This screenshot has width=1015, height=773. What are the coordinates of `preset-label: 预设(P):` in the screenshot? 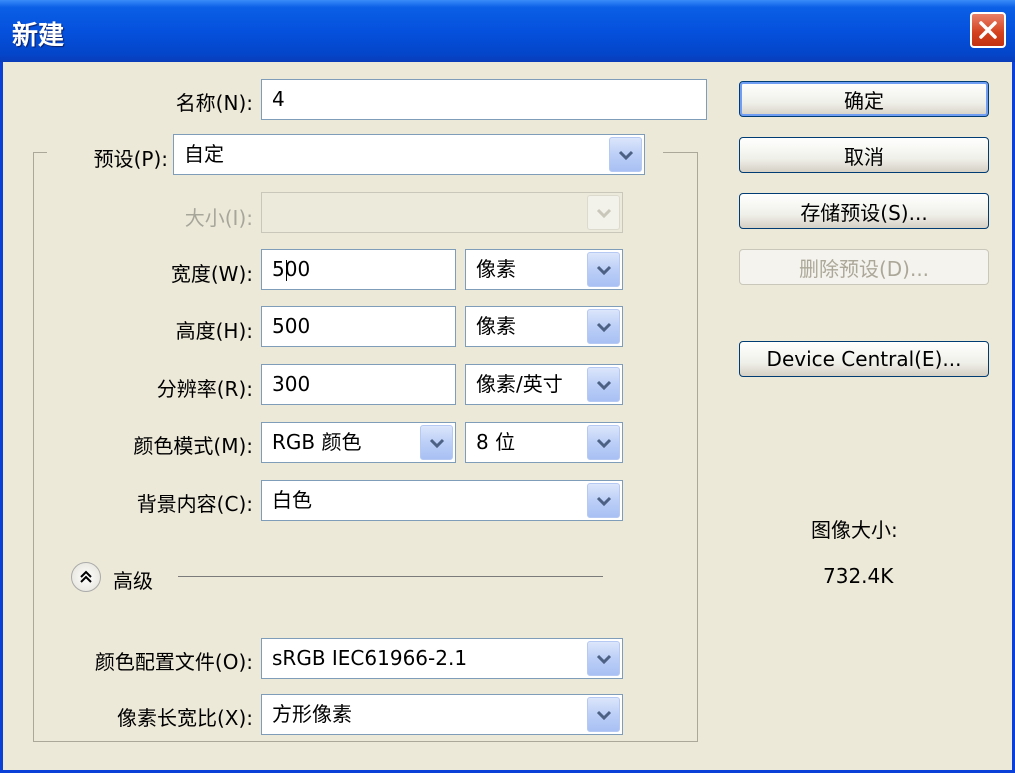 It's located at (130, 159).